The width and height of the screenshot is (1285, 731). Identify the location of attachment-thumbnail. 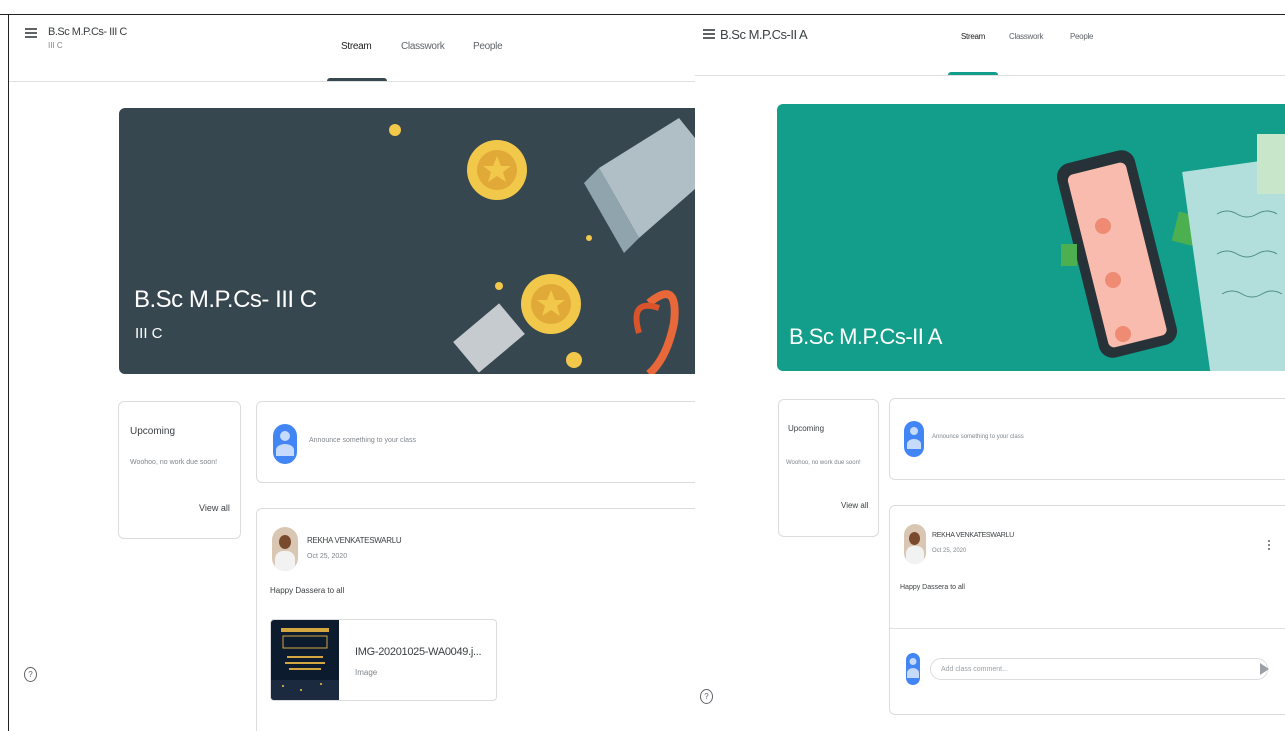
(305, 660).